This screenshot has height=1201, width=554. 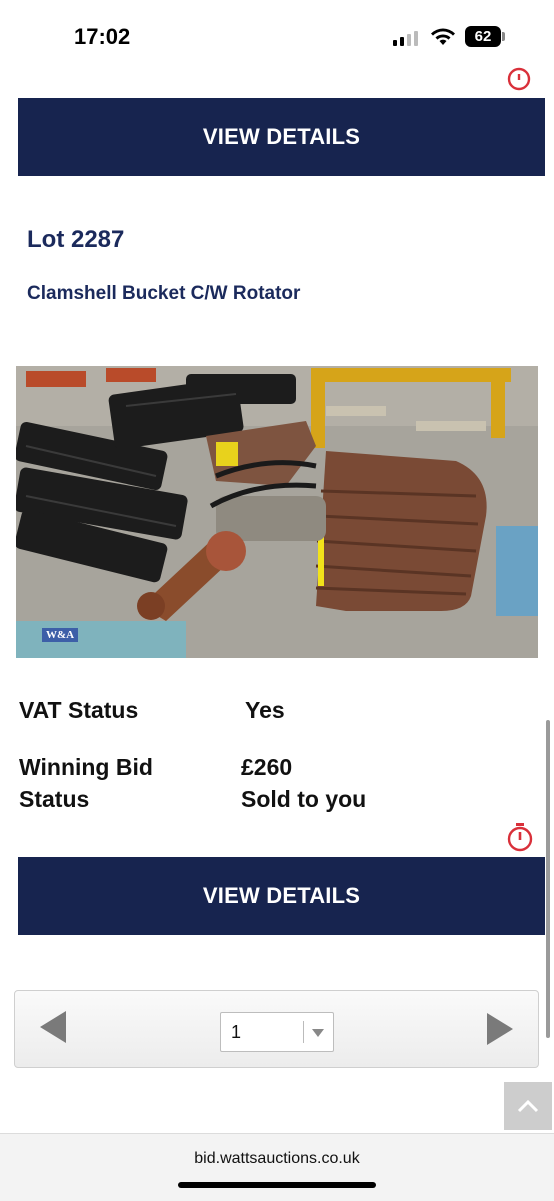 I want to click on page-select-value: 1, so click(x=236, y=1032).